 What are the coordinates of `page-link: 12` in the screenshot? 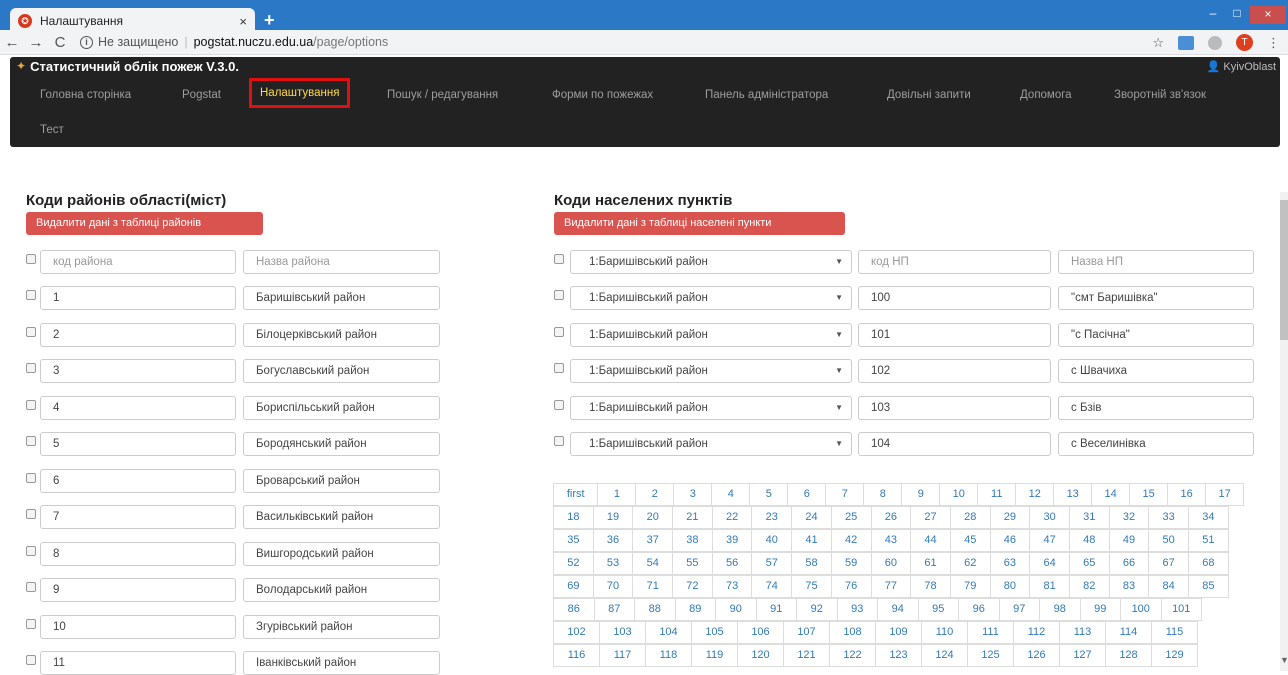 It's located at (1035, 494).